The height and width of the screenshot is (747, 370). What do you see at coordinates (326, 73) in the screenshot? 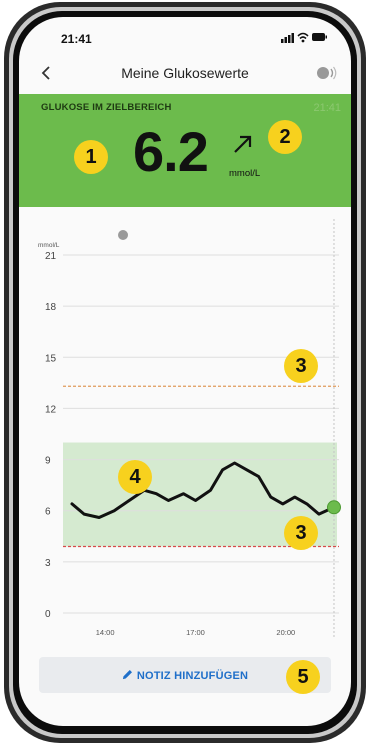
I see `sound-icon` at bounding box center [326, 73].